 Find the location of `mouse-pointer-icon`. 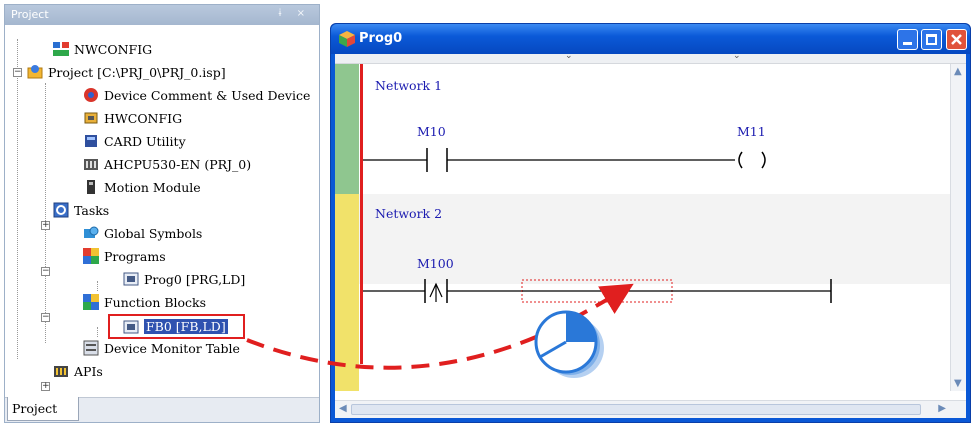

mouse-pointer-icon is located at coordinates (569, 344).